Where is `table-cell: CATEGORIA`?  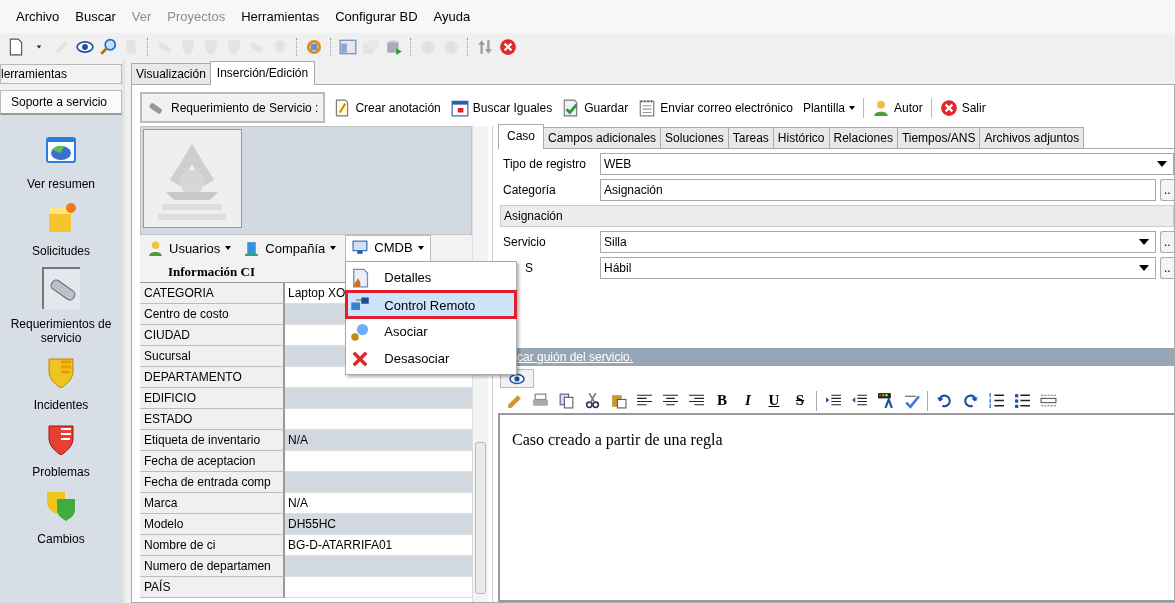 table-cell: CATEGORIA is located at coordinates (212, 293).